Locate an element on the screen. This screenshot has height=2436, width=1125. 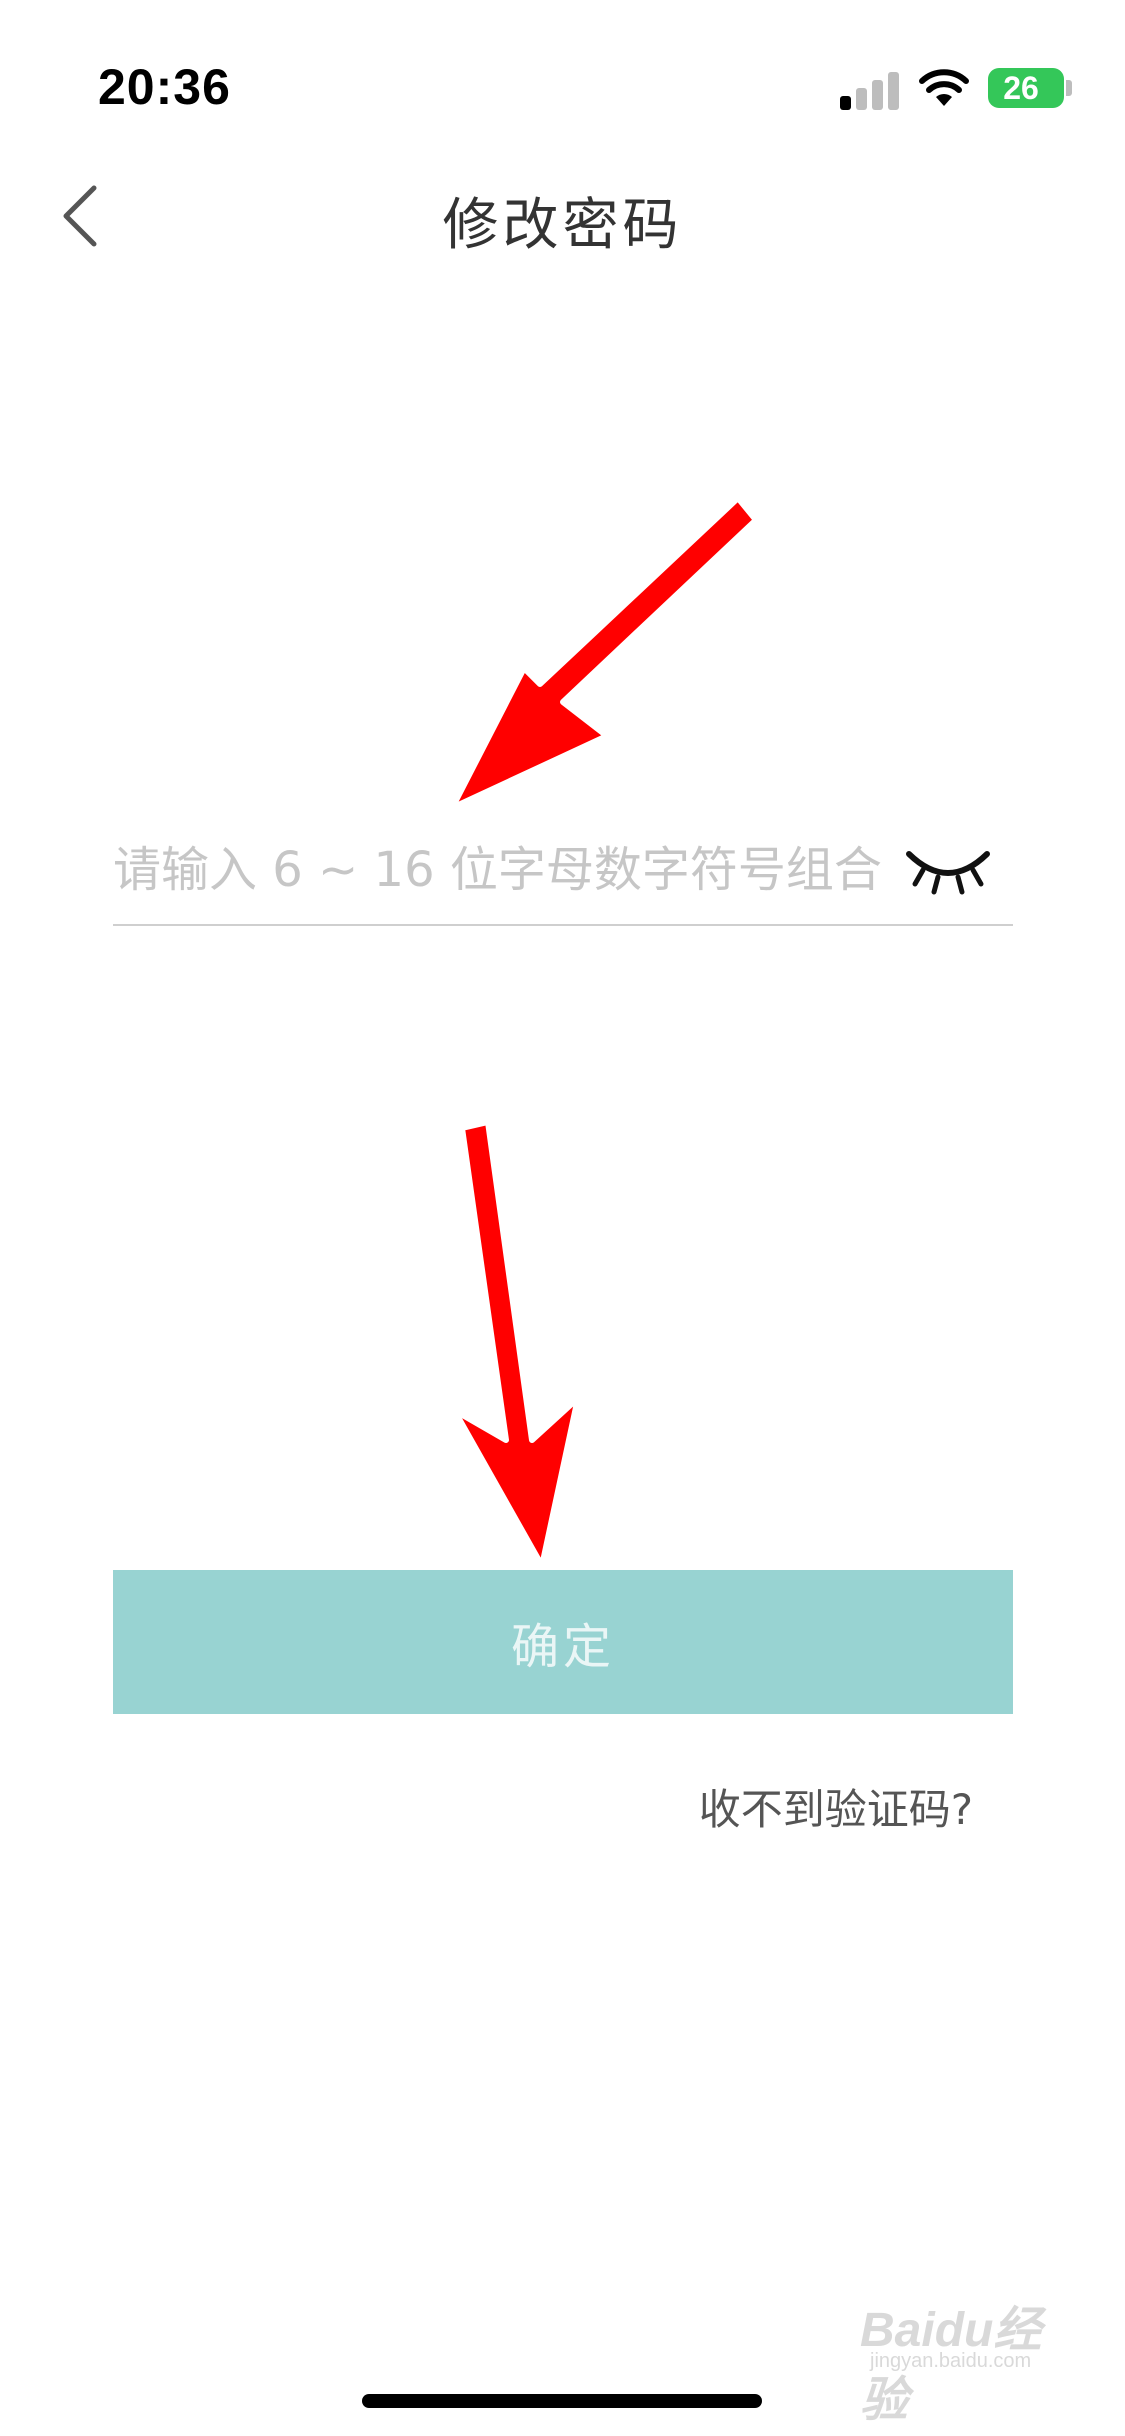
password-input is located at coordinates (513, 870).